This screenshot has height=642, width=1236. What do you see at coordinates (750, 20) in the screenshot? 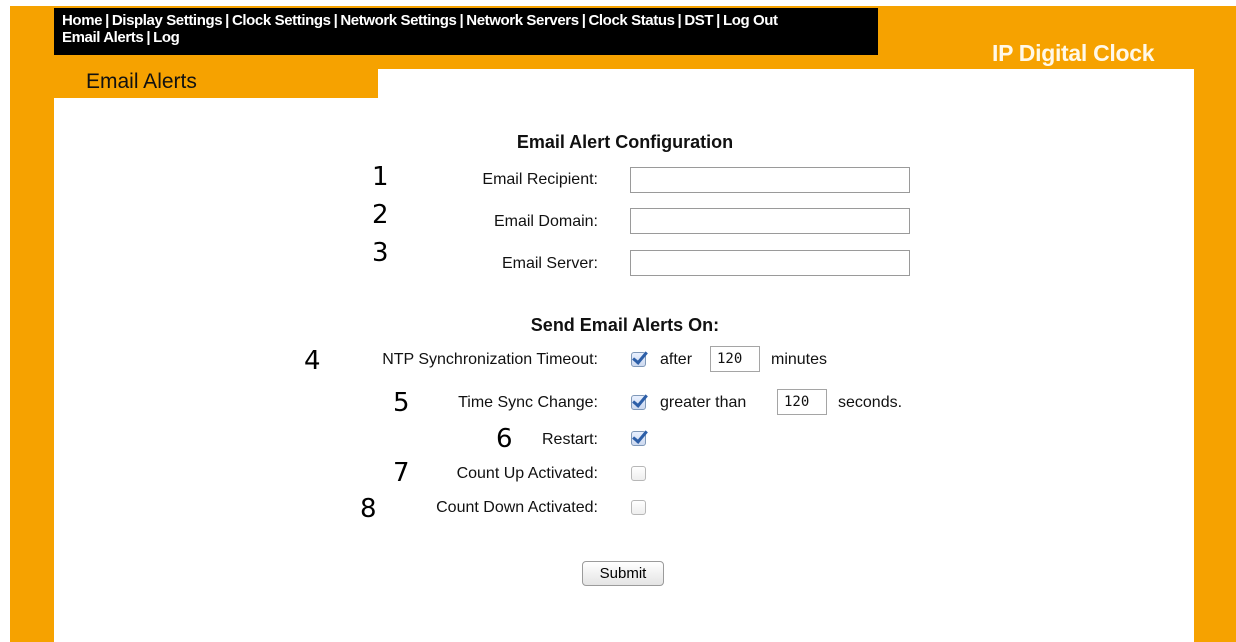
I see `nav-log-out: Log Out` at bounding box center [750, 20].